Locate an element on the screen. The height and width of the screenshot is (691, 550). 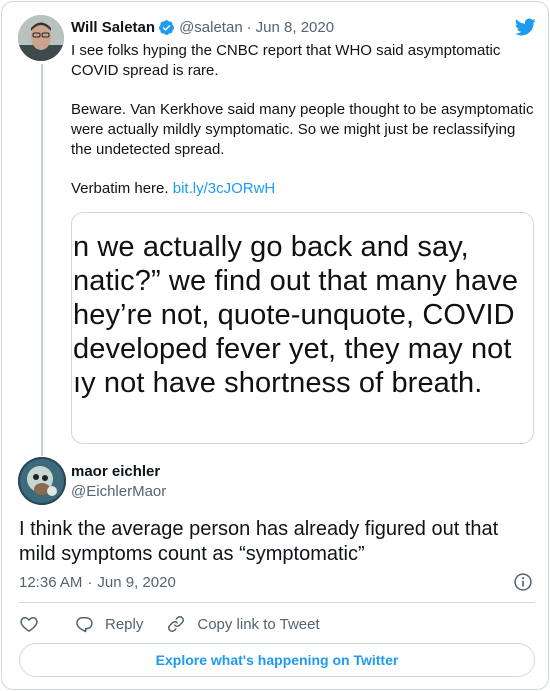
verified-badge-icon is located at coordinates (166, 27).